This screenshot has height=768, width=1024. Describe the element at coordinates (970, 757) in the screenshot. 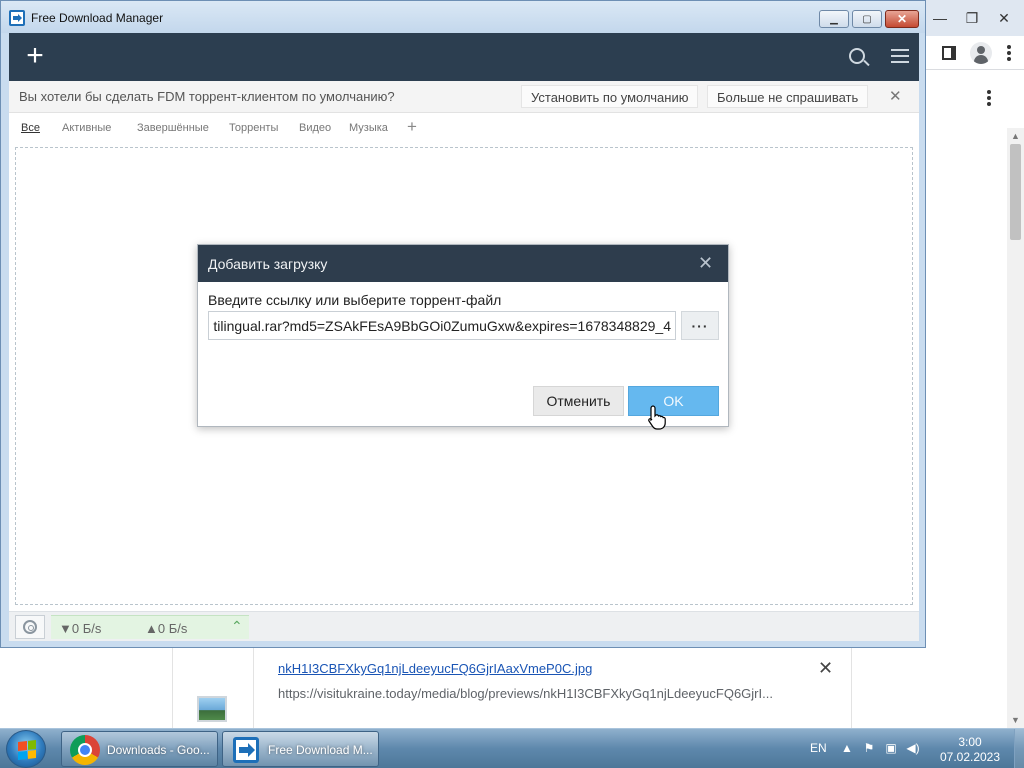

I see `clock-date: 07.02.2023` at that location.